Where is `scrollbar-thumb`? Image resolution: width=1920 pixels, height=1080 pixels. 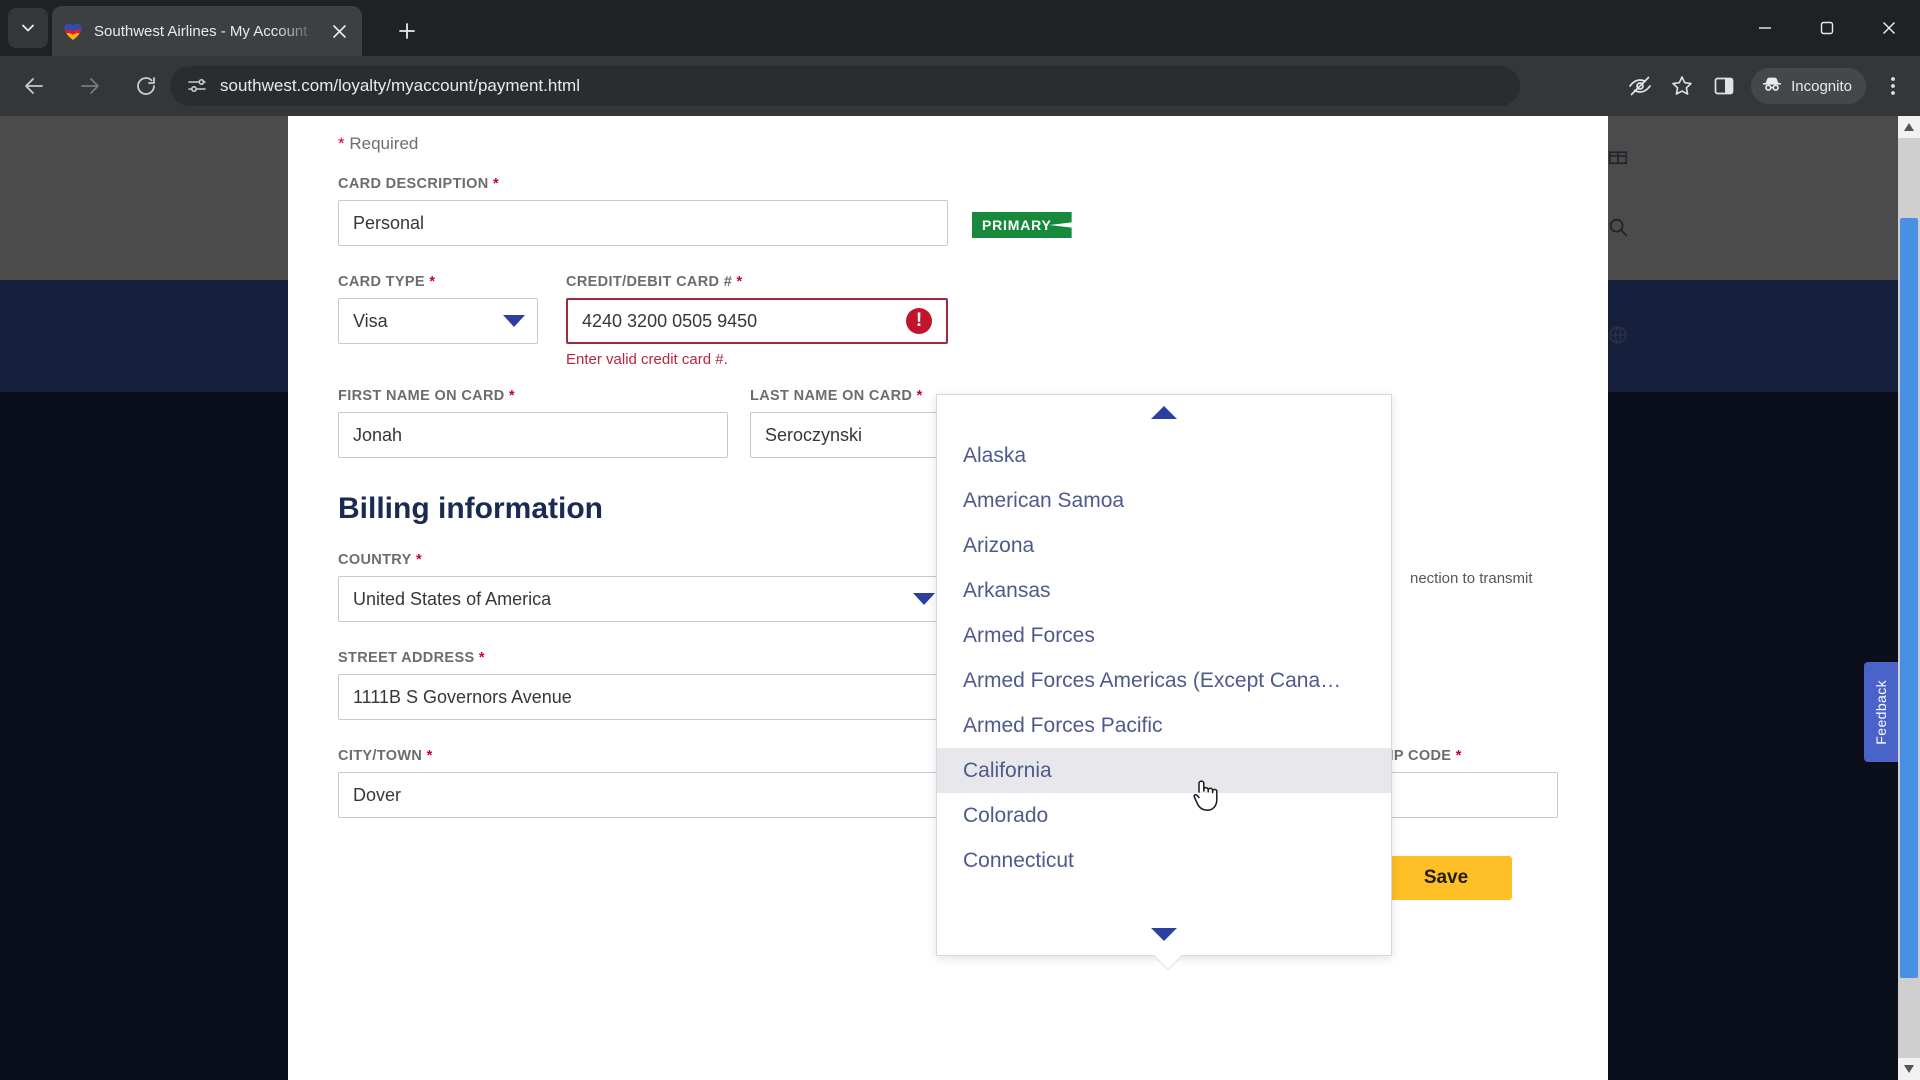
scrollbar-thumb is located at coordinates (1909, 598).